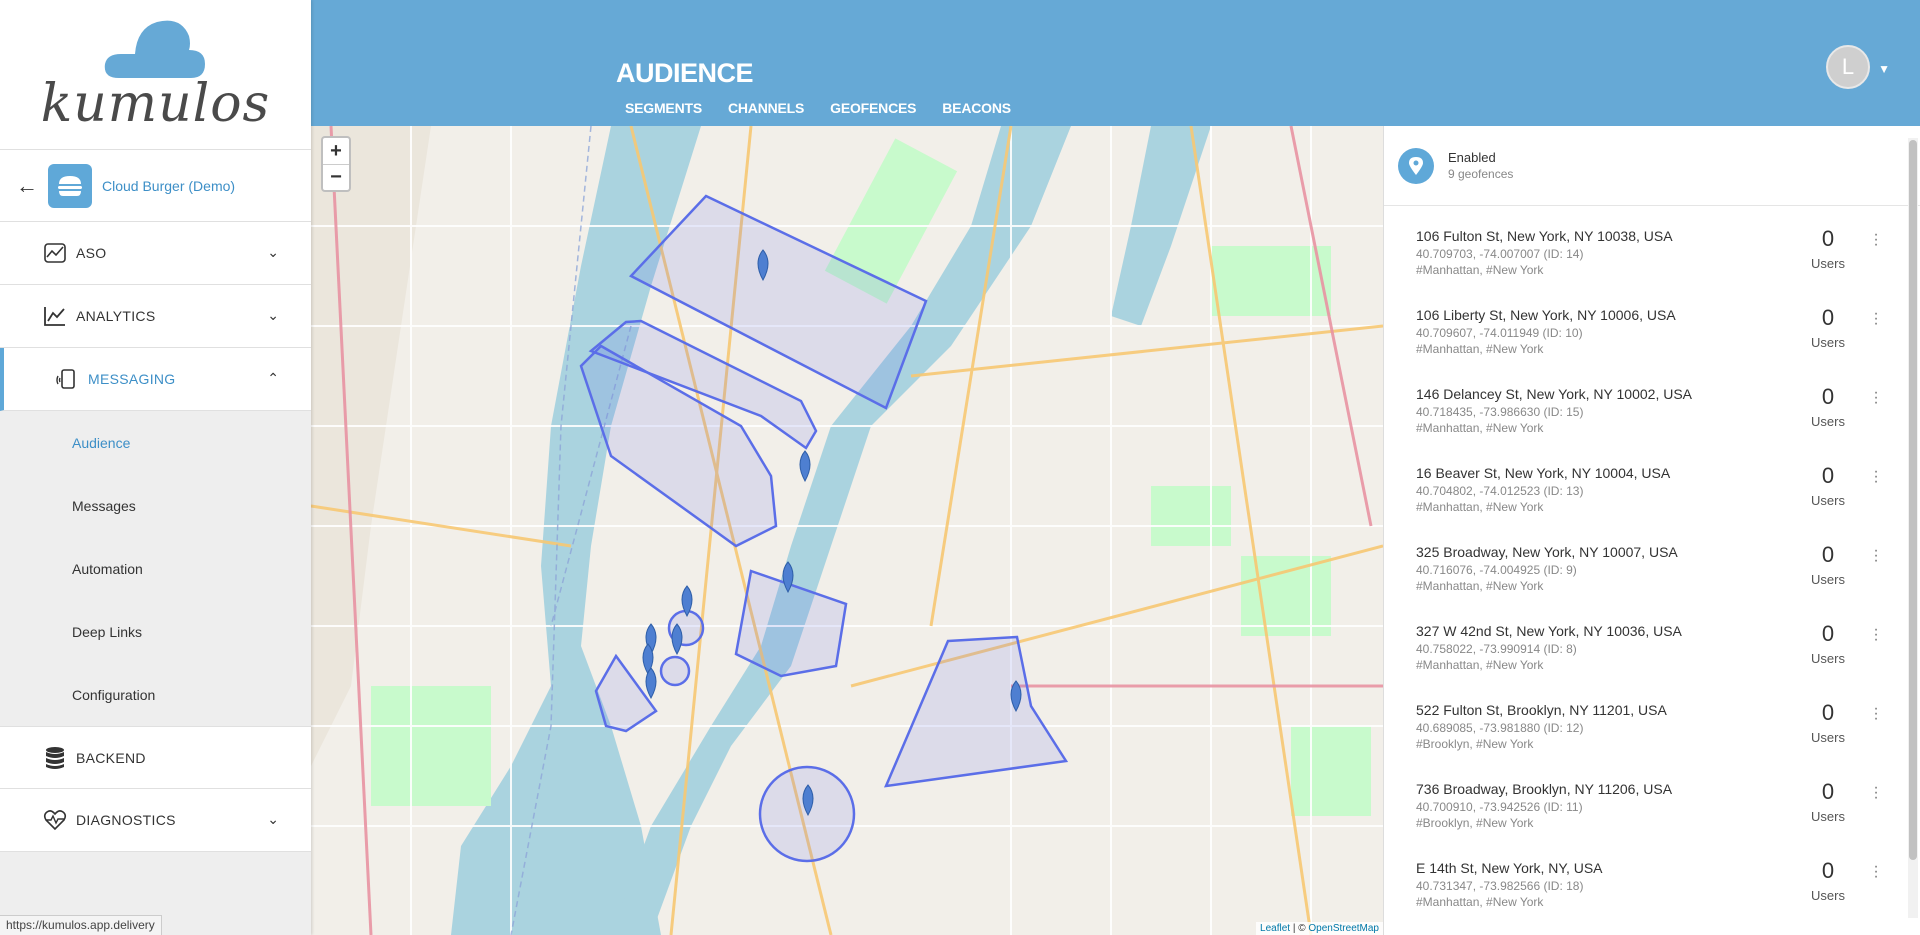 The image size is (1920, 935). Describe the element at coordinates (154, 49) in the screenshot. I see `cloud-logo-icon` at that location.